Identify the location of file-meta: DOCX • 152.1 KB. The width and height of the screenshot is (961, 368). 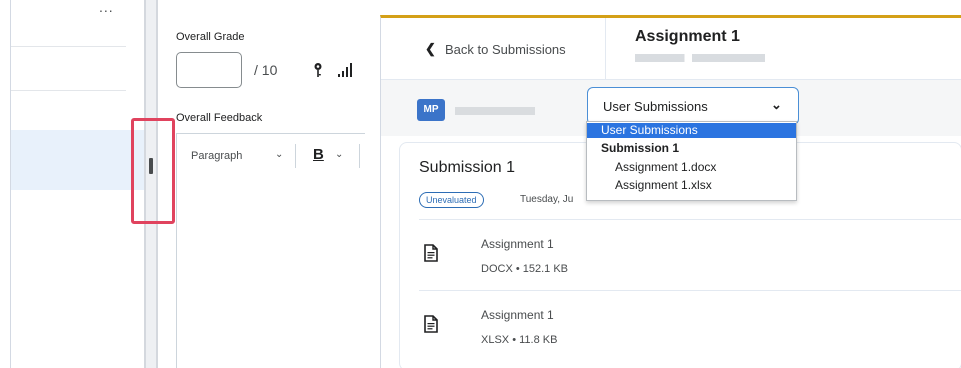
(524, 269).